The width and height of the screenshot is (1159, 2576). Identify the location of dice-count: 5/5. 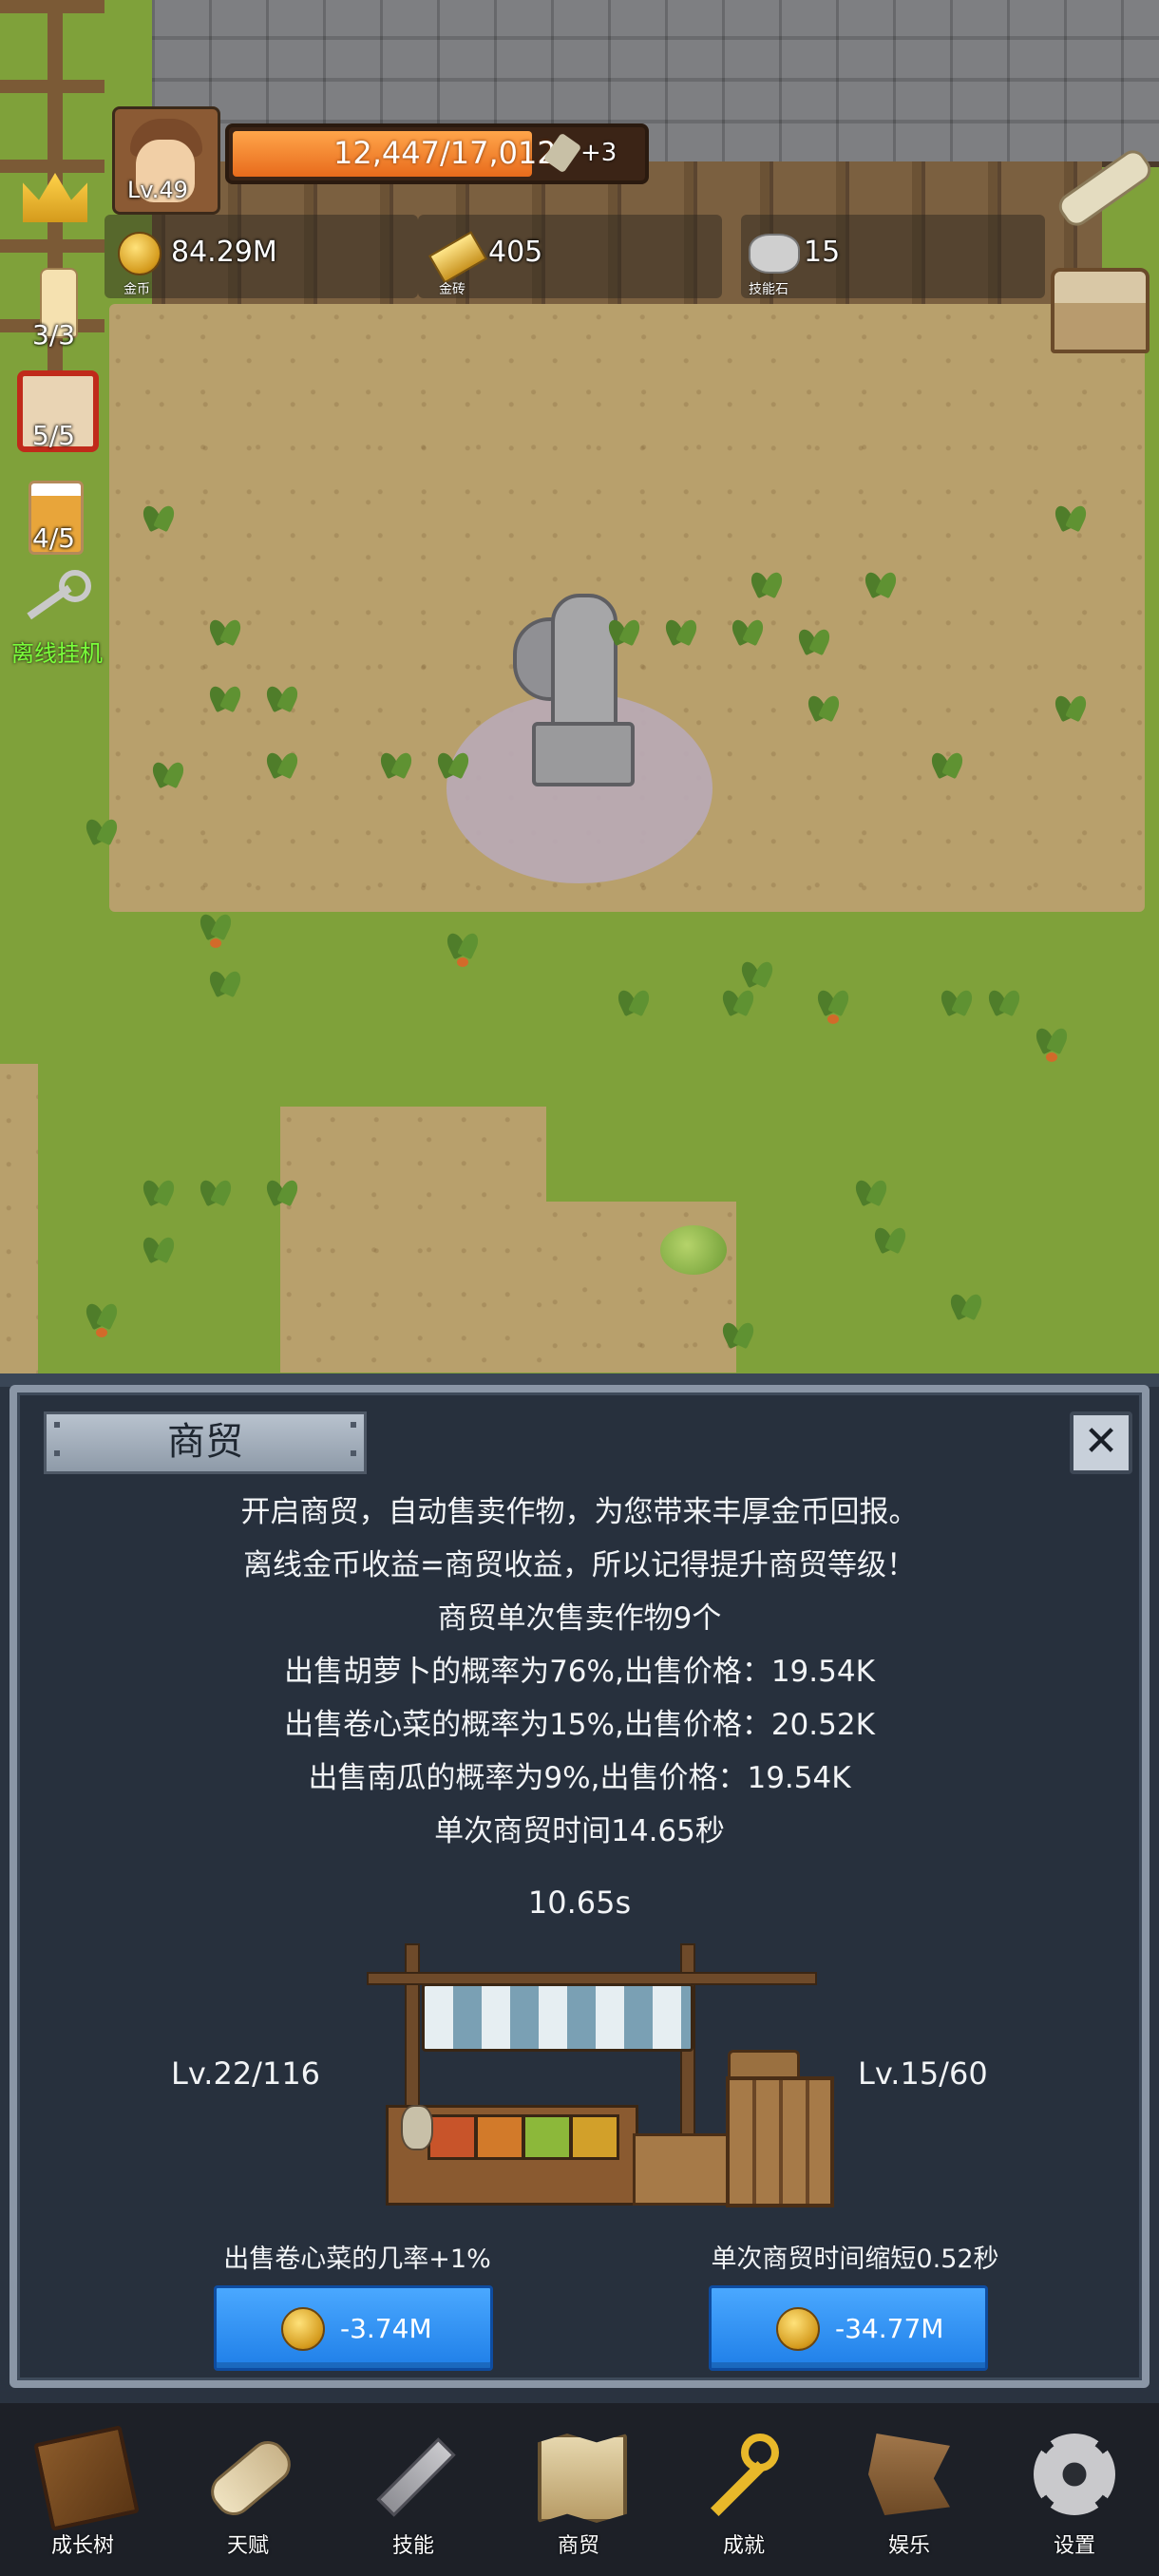
(54, 435).